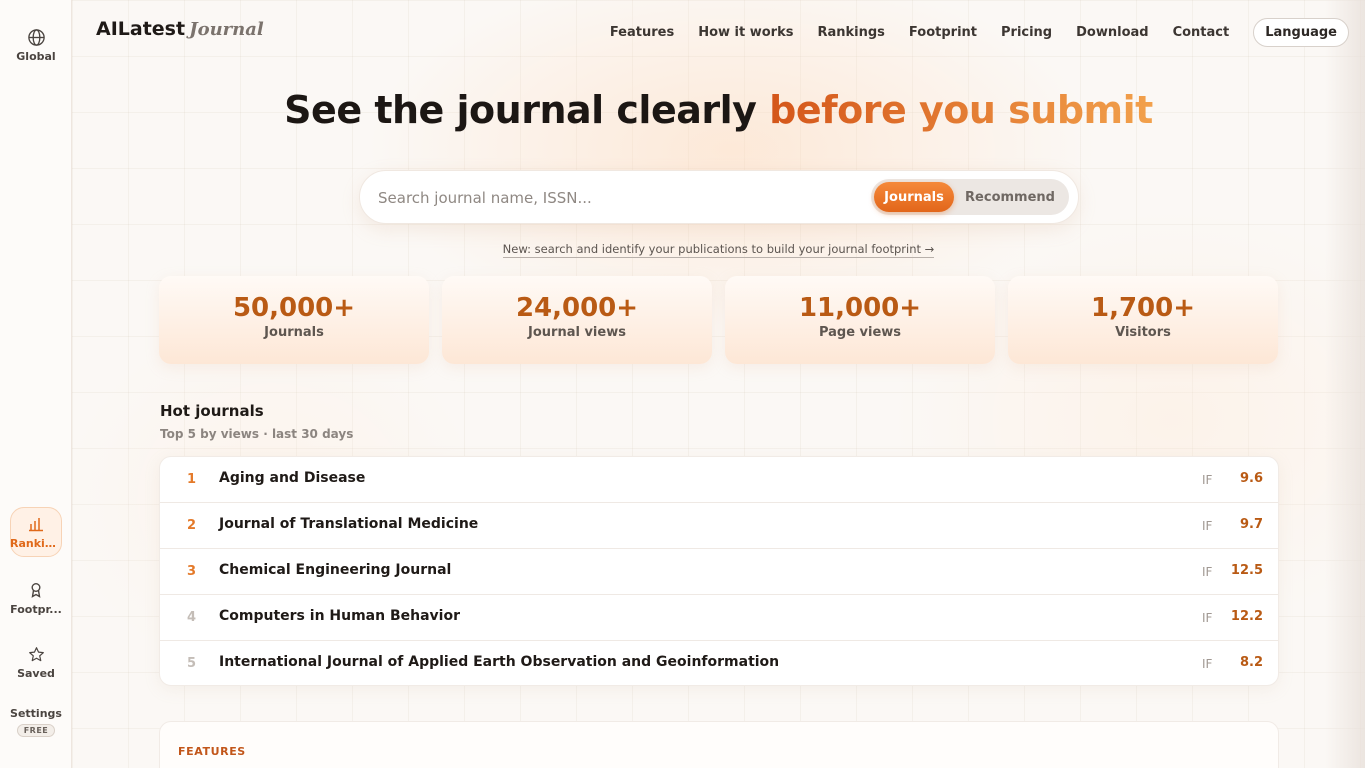 The image size is (1365, 768). I want to click on impact-factor-value: 8.2, so click(1251, 662).